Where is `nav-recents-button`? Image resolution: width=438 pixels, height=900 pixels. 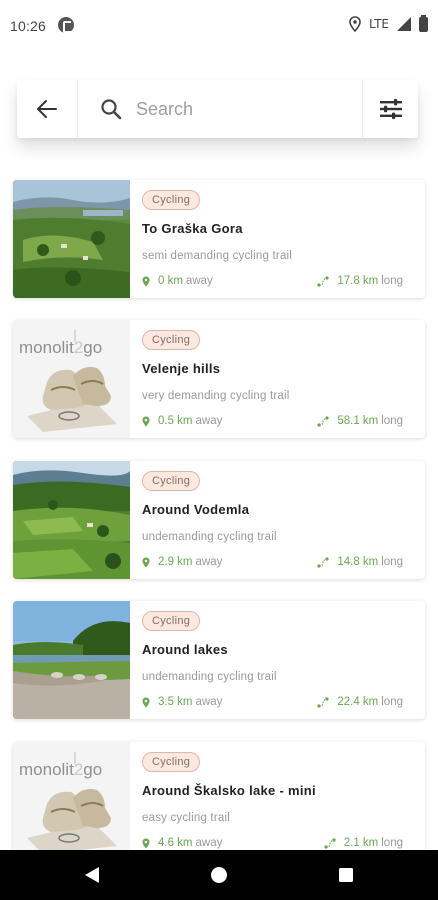 nav-recents-button is located at coordinates (346, 875).